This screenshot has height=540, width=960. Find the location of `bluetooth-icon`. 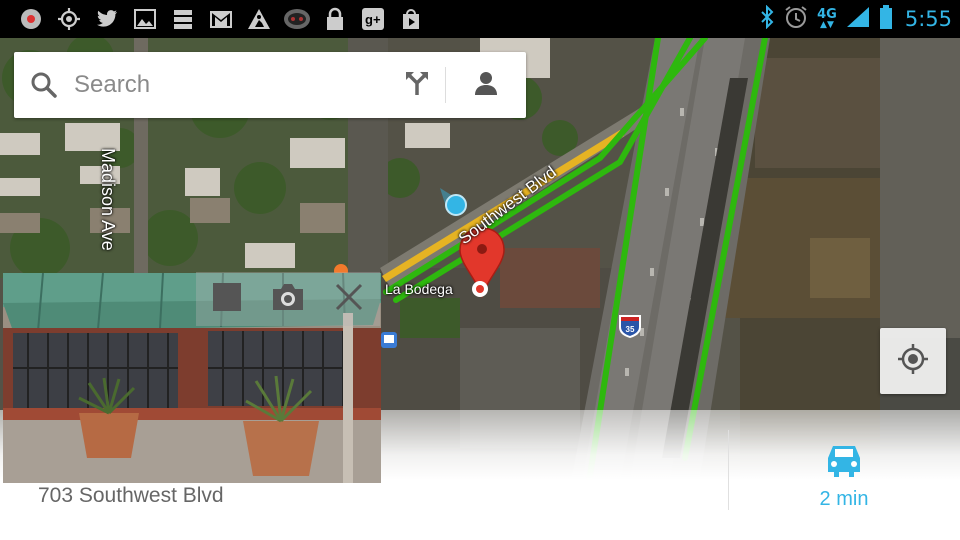

bluetooth-icon is located at coordinates (767, 19).